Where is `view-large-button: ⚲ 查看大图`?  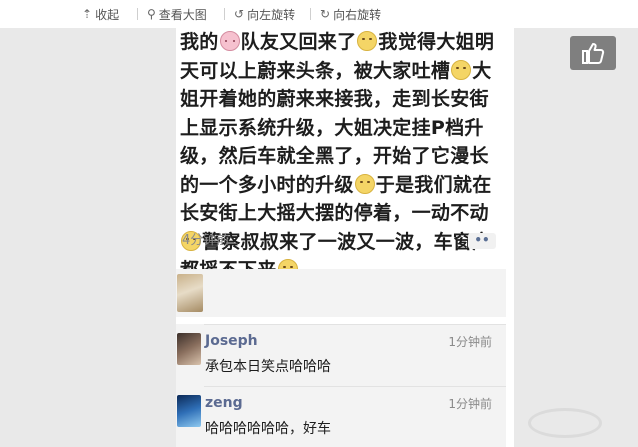 view-large-button: ⚲ 查看大图 is located at coordinates (177, 14).